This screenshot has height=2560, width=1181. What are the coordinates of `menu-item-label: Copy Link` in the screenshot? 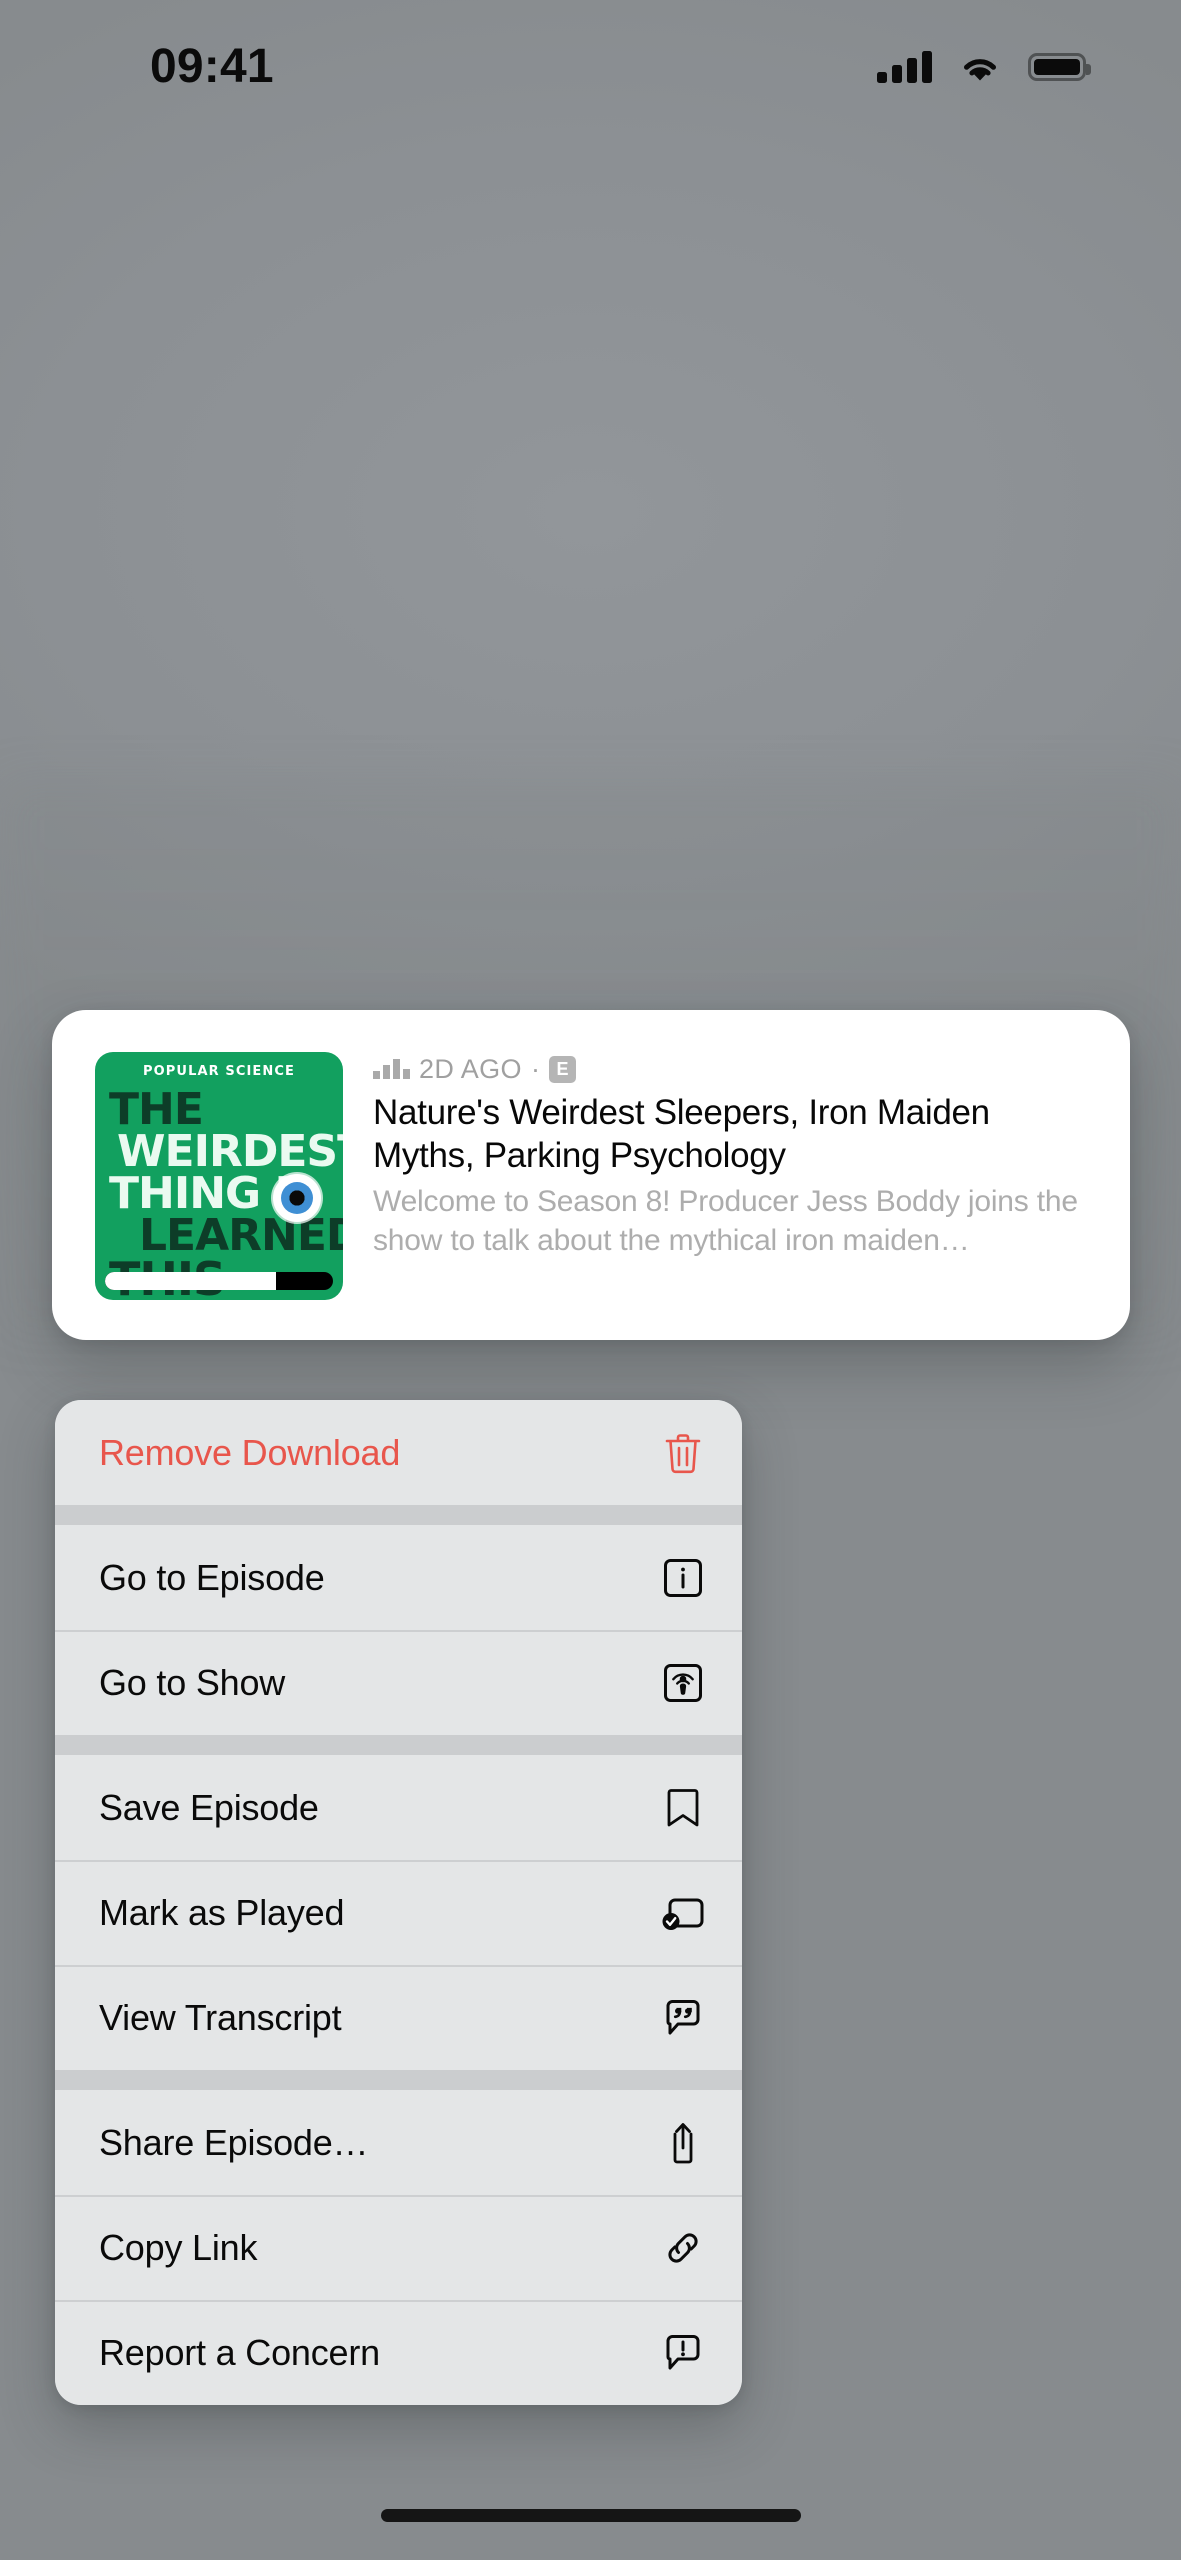 It's located at (178, 2247).